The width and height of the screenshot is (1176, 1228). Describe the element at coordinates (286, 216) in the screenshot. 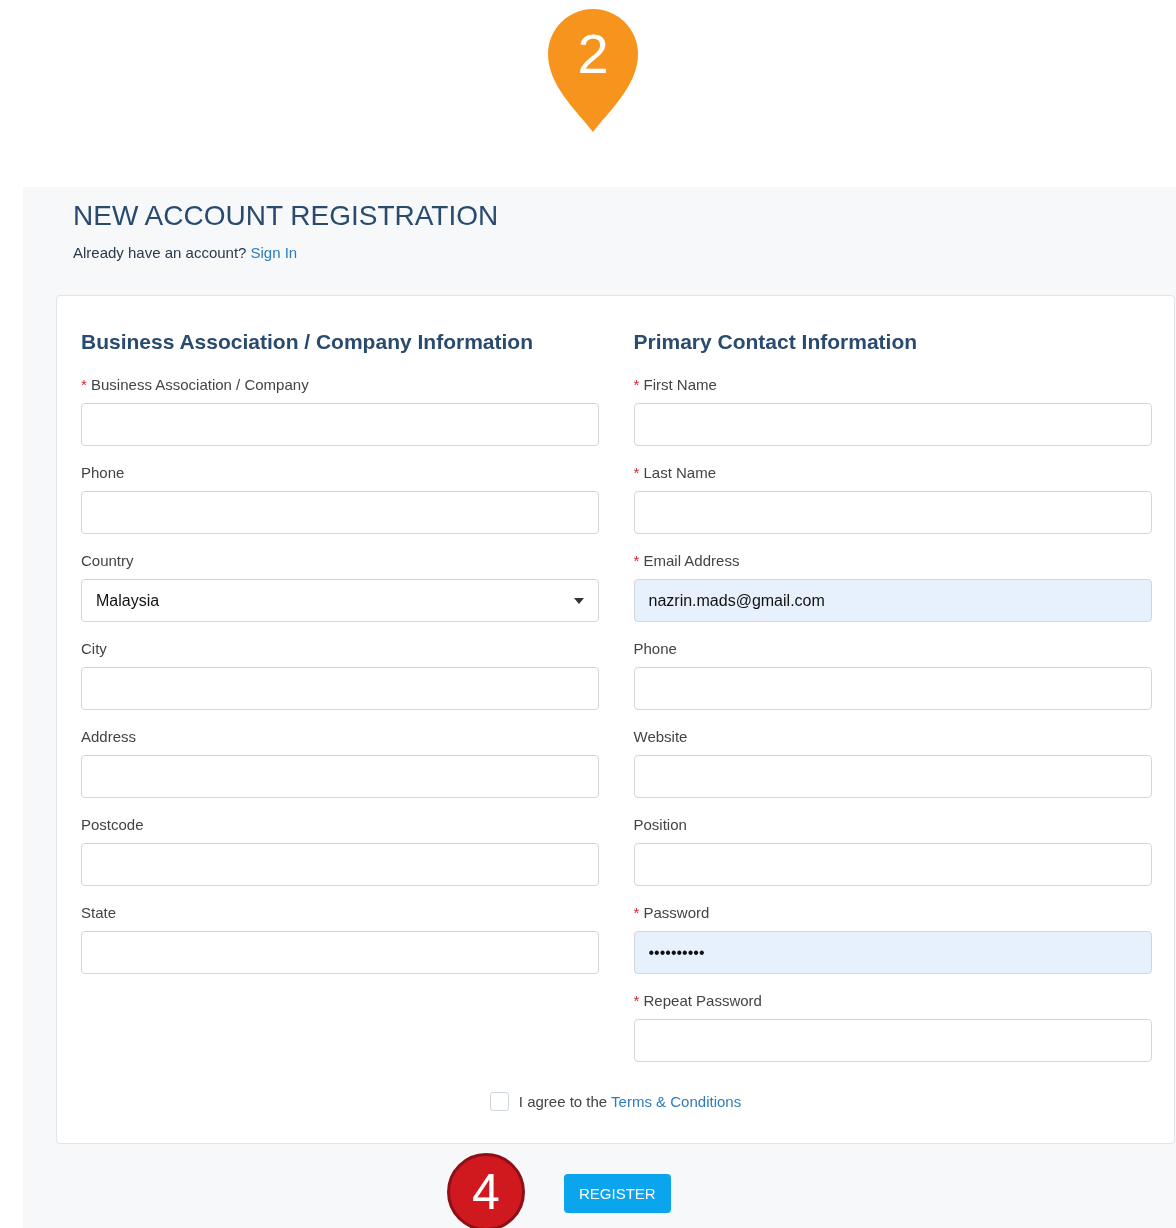

I see `page-title: NEW ACCOUNT REGISTRATION` at that location.